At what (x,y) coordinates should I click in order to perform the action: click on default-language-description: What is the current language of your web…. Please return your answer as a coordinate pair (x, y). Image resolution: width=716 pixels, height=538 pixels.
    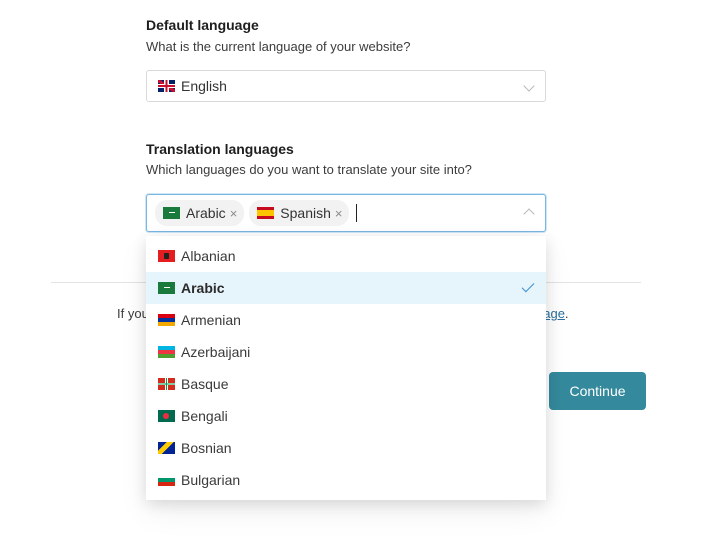
    Looking at the image, I should click on (278, 46).